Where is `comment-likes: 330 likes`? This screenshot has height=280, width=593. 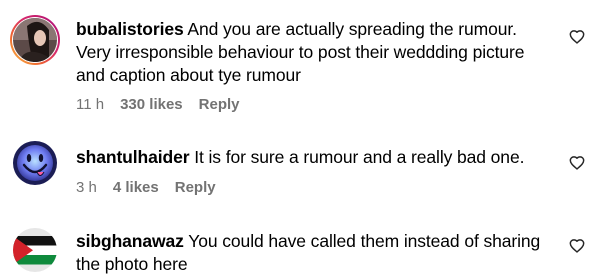
comment-likes: 330 likes is located at coordinates (151, 104).